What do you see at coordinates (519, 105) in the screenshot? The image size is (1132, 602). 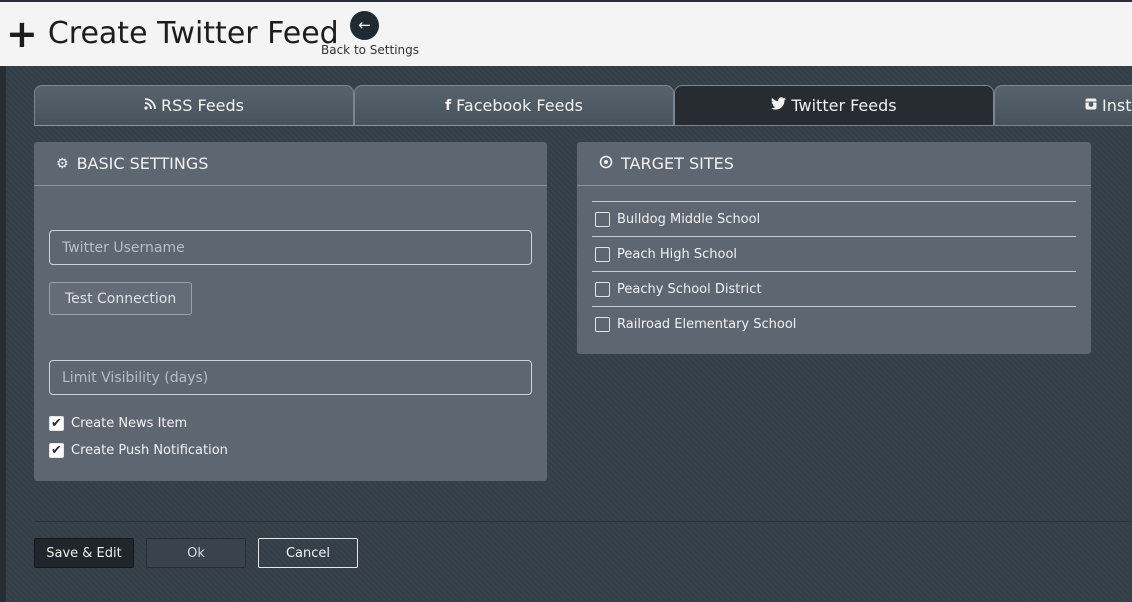 I see `tab-label: Facebook Feeds` at bounding box center [519, 105].